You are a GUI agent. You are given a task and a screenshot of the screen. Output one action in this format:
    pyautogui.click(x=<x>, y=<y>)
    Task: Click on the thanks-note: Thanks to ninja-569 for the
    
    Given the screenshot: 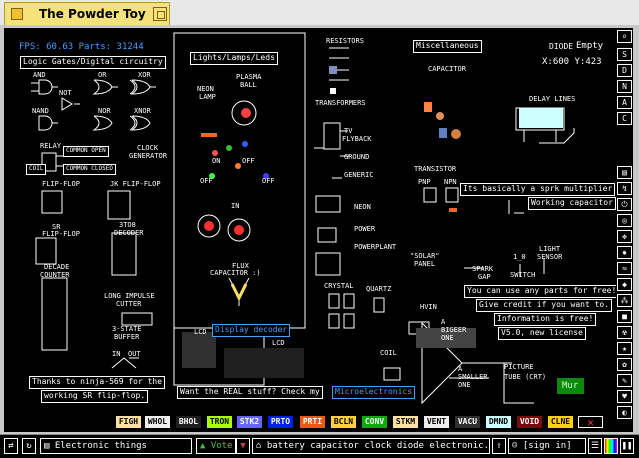 What is the action you would take?
    pyautogui.click(x=97, y=382)
    